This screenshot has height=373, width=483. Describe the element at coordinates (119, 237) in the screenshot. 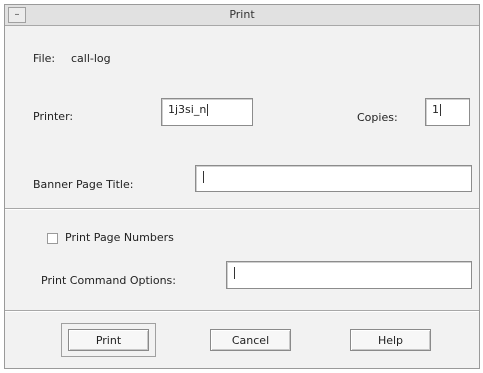

I see `page-numbers-label: Print Page Numbers` at that location.